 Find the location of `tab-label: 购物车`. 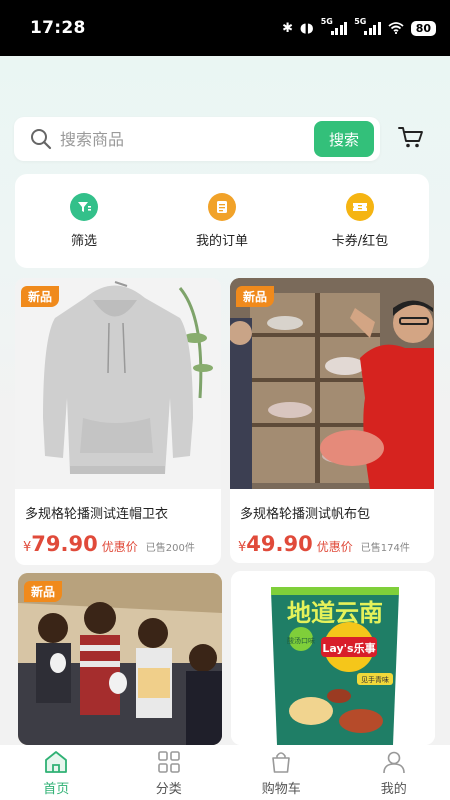

tab-label: 购物车 is located at coordinates (281, 789).